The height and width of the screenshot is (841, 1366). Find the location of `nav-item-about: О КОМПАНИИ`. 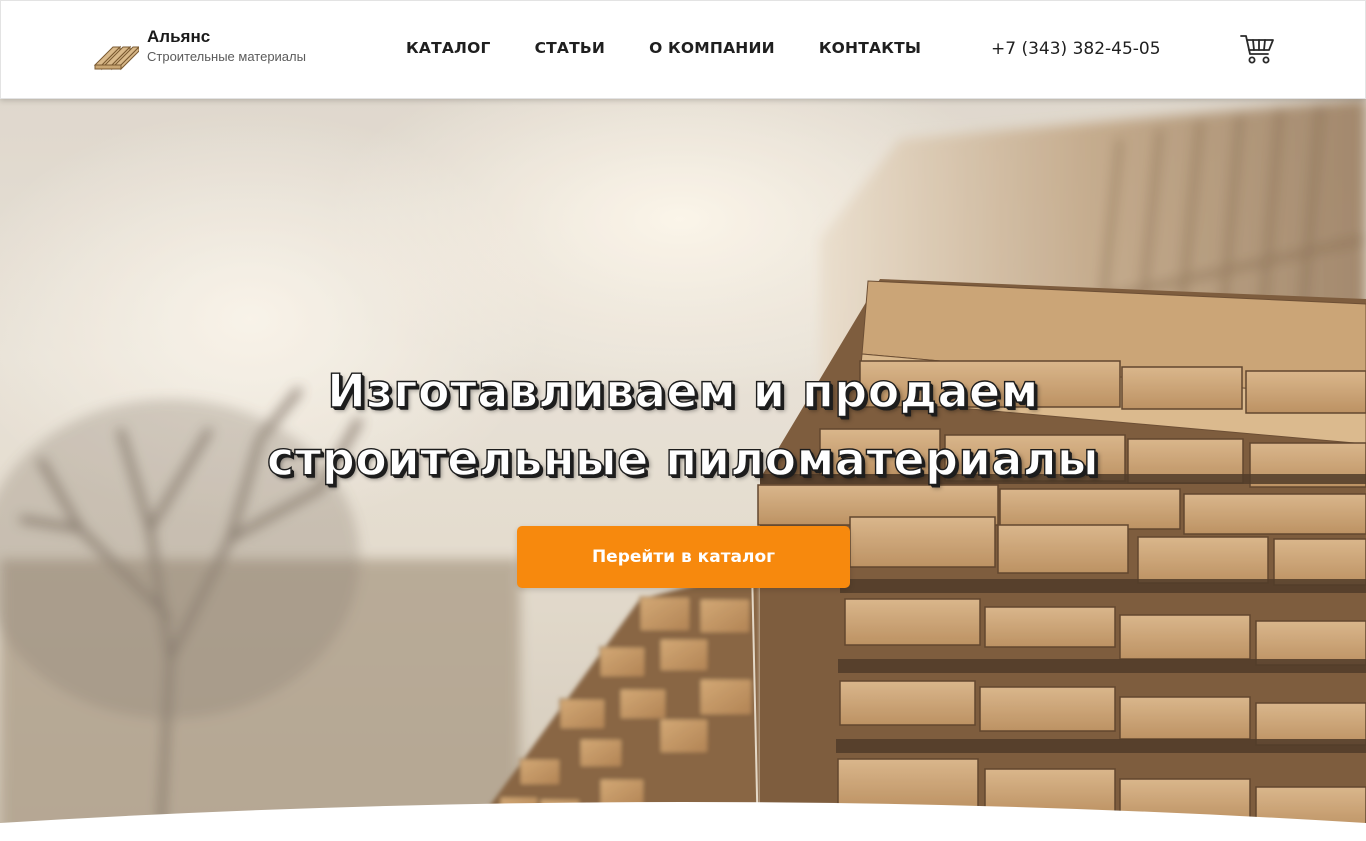

nav-item-about: О КОМПАНИИ is located at coordinates (712, 48).